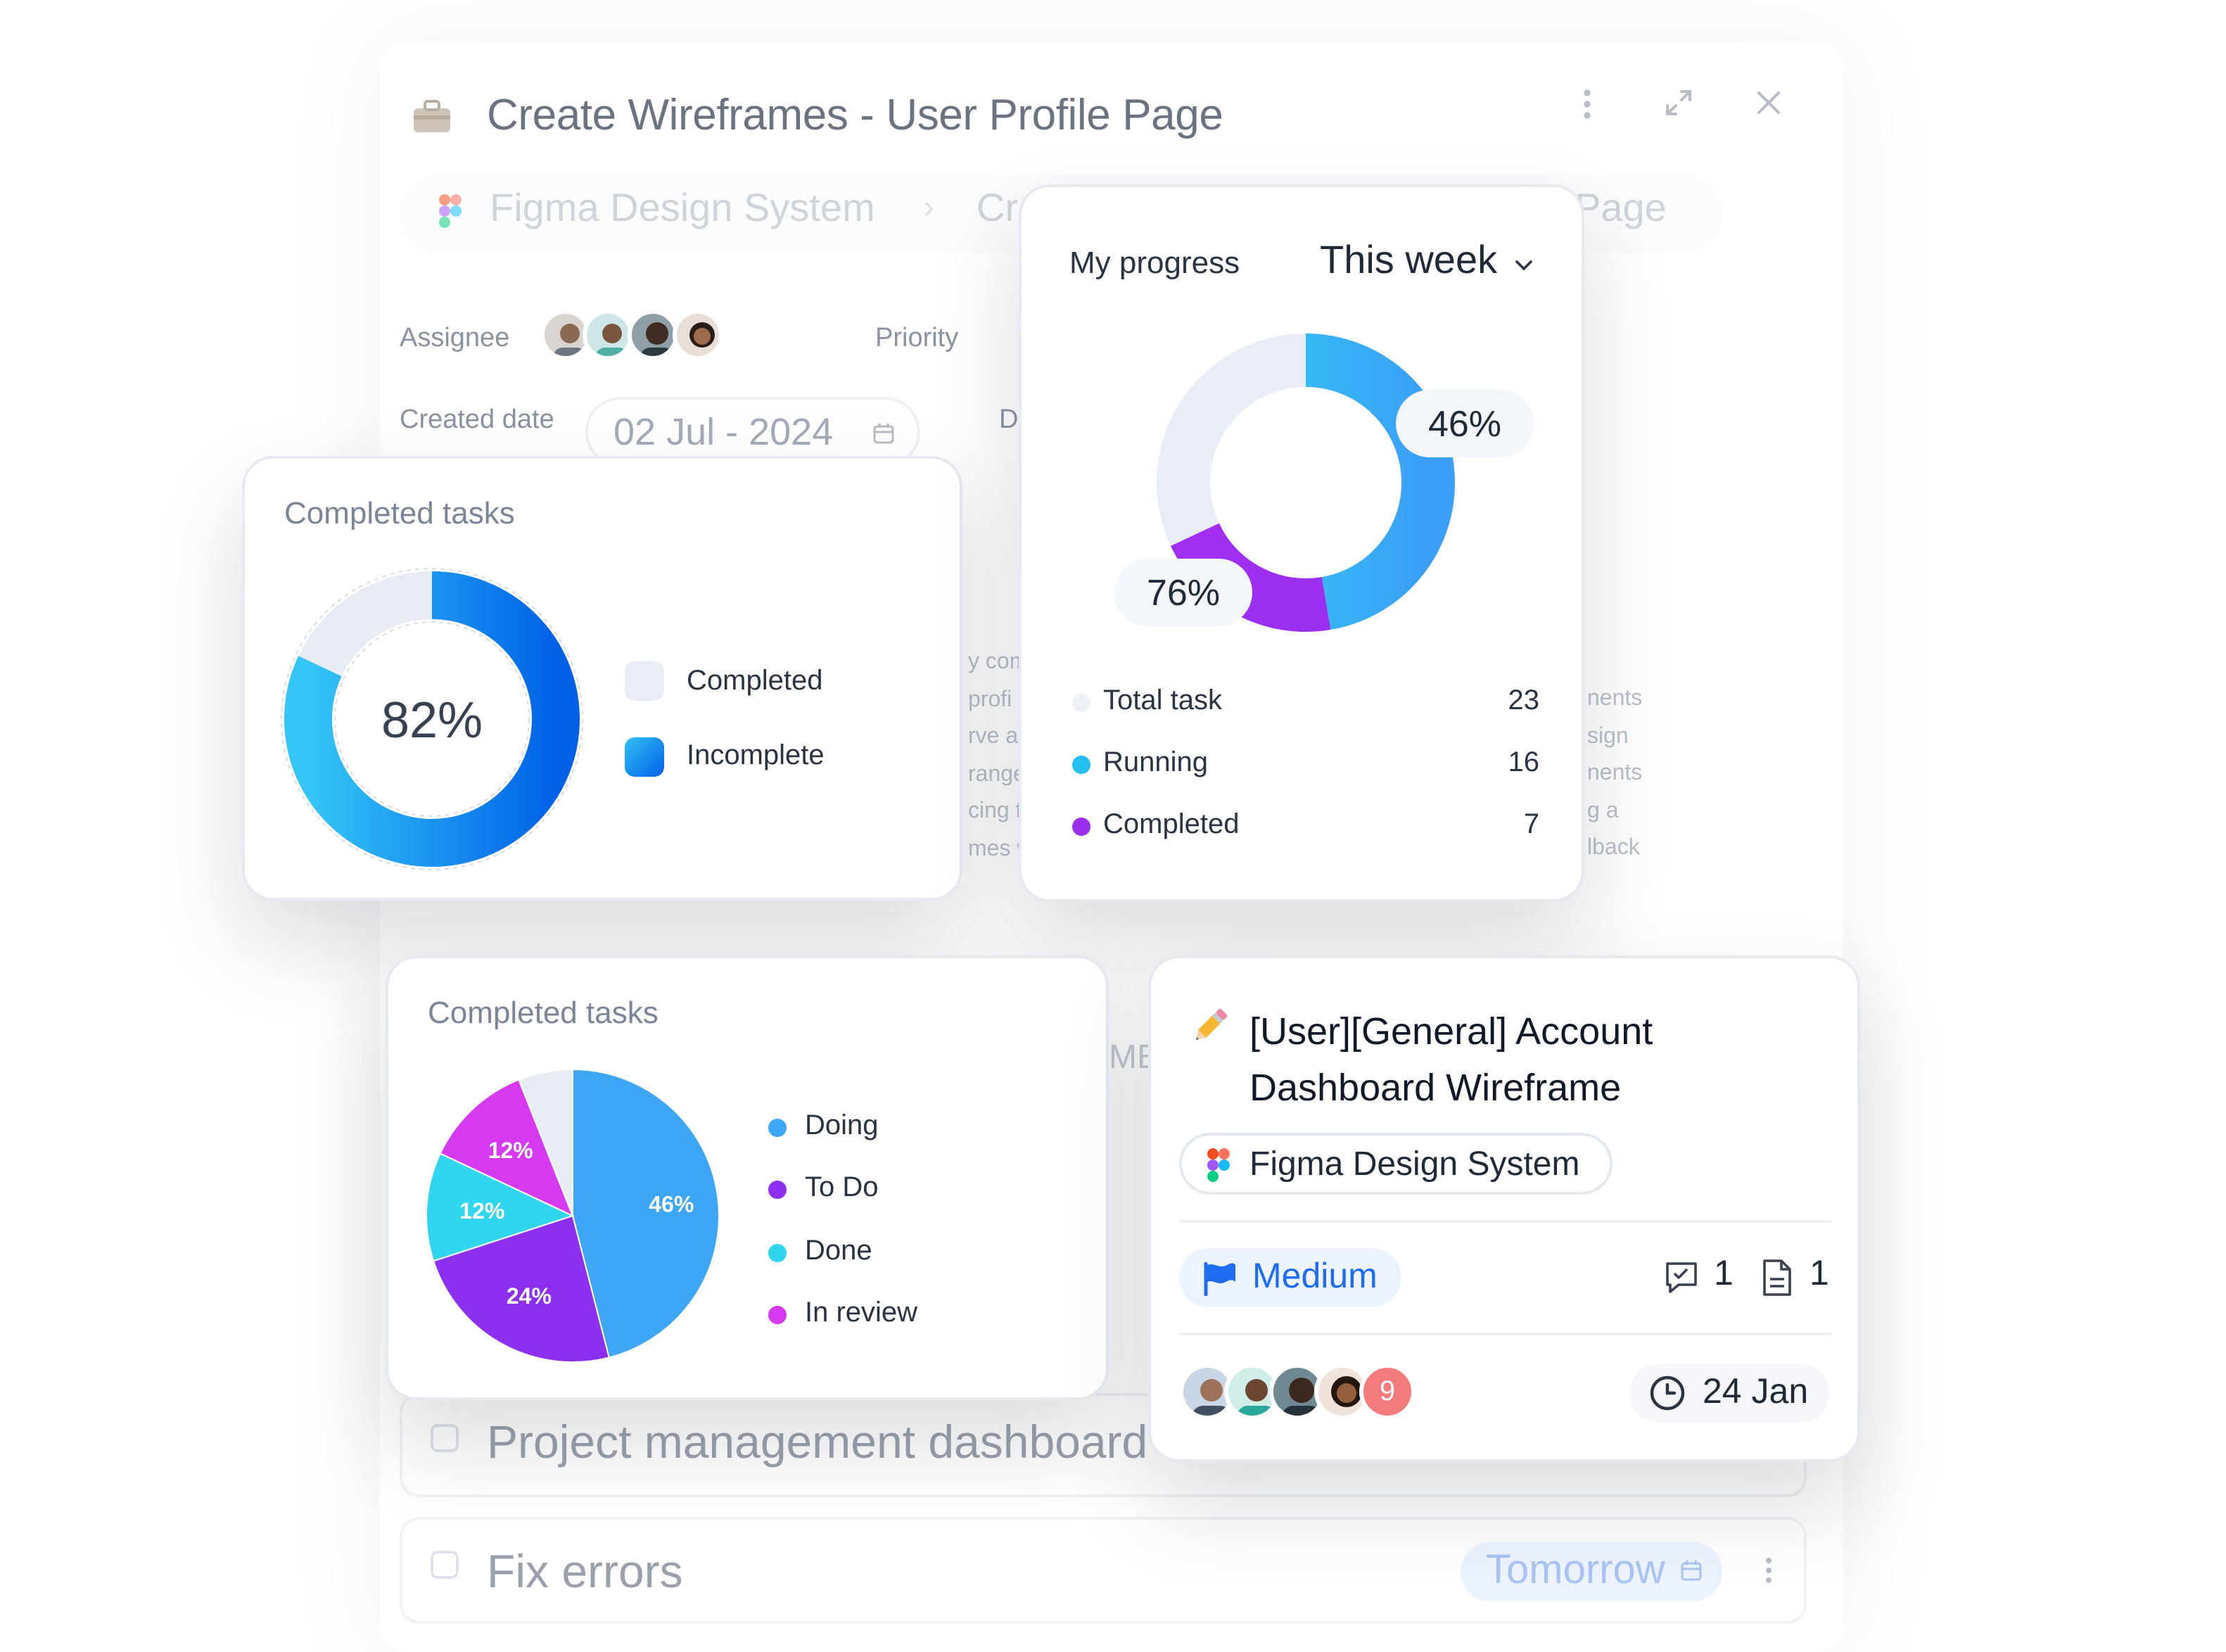 Image resolution: width=2226 pixels, height=1652 pixels. I want to click on priority-label: Medium, so click(1315, 1276).